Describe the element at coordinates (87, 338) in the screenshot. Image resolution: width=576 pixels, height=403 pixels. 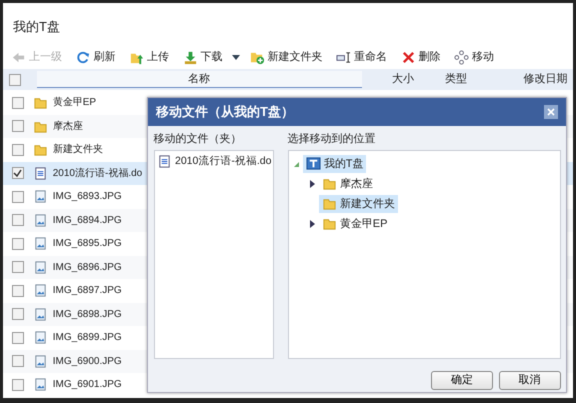
I see `file-name: IMG_6899.JPG` at that location.